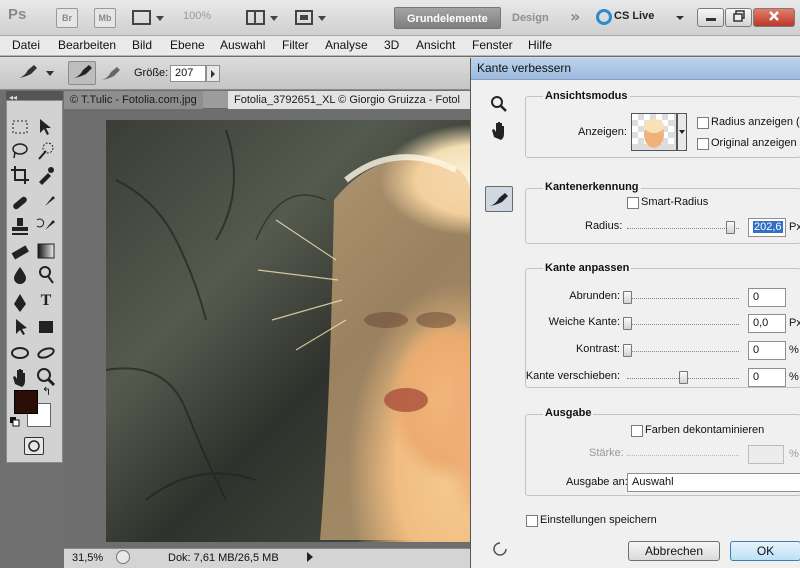  What do you see at coordinates (311, 18) in the screenshot?
I see `screen-mode-icon` at bounding box center [311, 18].